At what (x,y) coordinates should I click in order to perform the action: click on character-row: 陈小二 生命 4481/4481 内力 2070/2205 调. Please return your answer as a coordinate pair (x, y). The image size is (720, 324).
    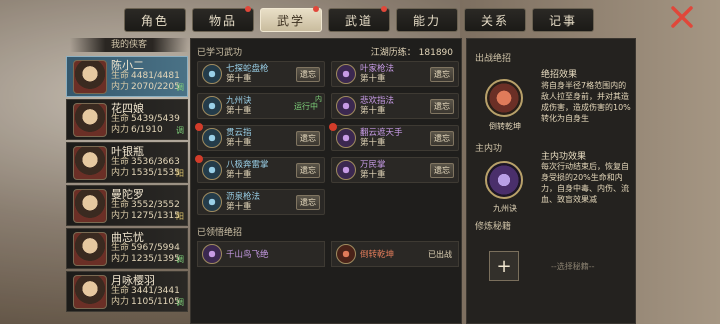
    Looking at the image, I should click on (127, 76).